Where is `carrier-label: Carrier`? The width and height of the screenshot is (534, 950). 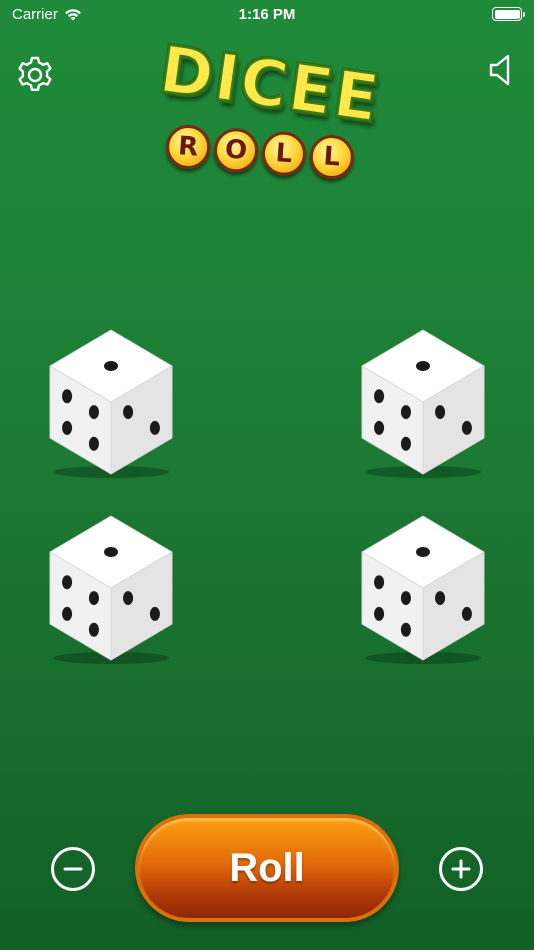
carrier-label: Carrier is located at coordinates (35, 14).